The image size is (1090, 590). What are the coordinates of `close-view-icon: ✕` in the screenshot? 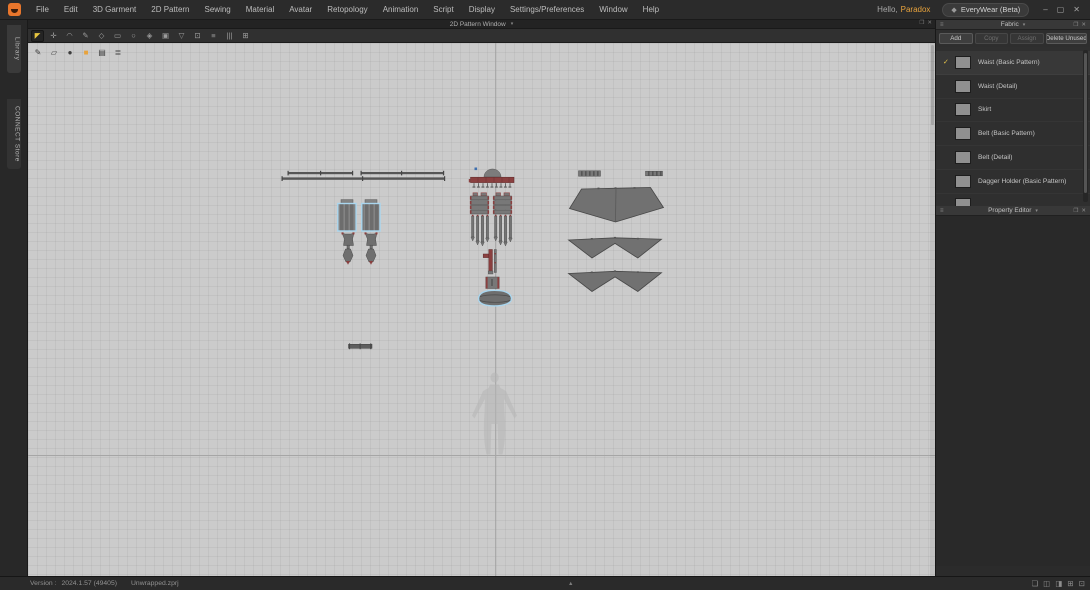 It's located at (929, 23).